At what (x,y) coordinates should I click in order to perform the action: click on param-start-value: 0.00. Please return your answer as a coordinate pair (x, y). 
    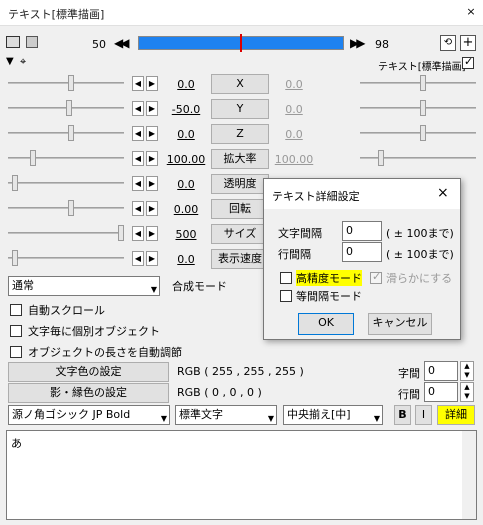
    Looking at the image, I should click on (186, 209).